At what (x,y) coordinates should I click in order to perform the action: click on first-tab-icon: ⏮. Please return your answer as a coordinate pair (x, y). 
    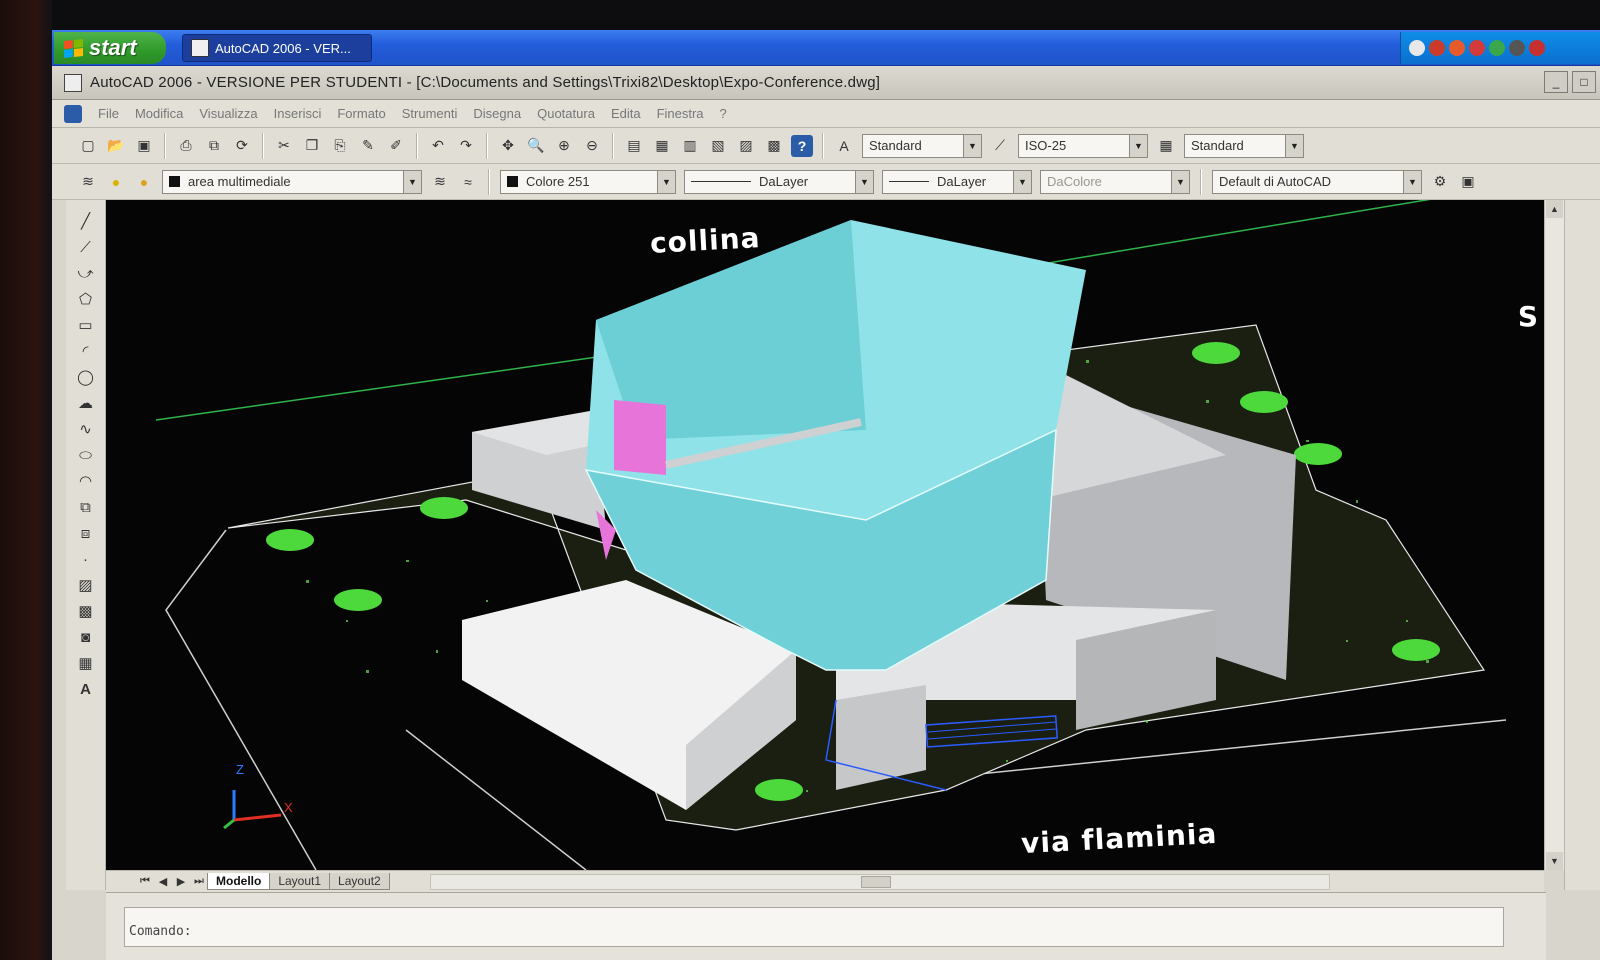
    Looking at the image, I should click on (145, 881).